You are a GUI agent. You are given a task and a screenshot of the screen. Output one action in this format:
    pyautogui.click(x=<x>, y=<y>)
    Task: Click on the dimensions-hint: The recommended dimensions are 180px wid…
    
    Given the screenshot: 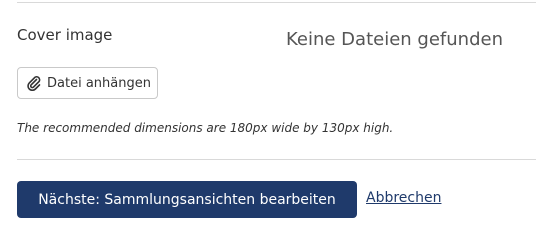 What is the action you would take?
    pyautogui.click(x=205, y=128)
    